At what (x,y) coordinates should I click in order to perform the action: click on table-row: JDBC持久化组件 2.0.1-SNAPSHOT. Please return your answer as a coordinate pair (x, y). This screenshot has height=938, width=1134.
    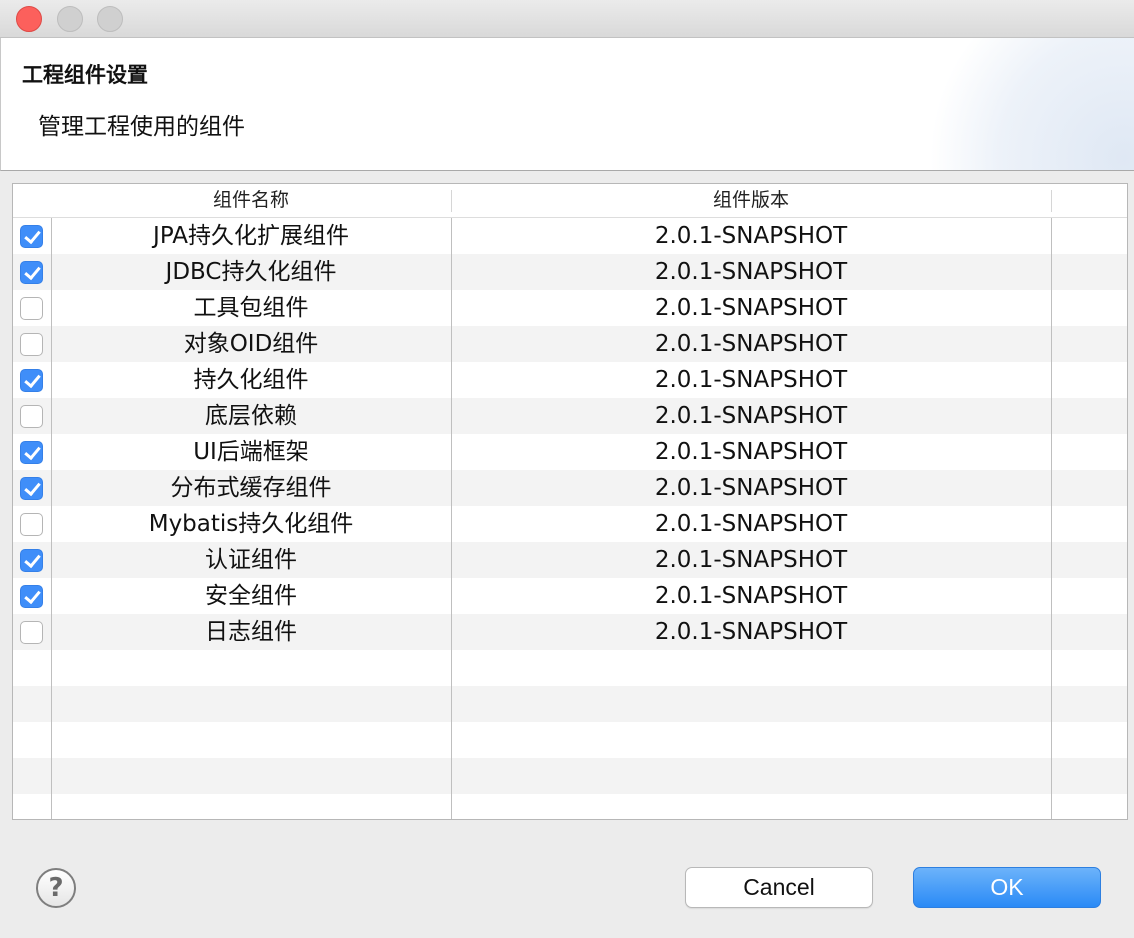
    Looking at the image, I should click on (570, 272).